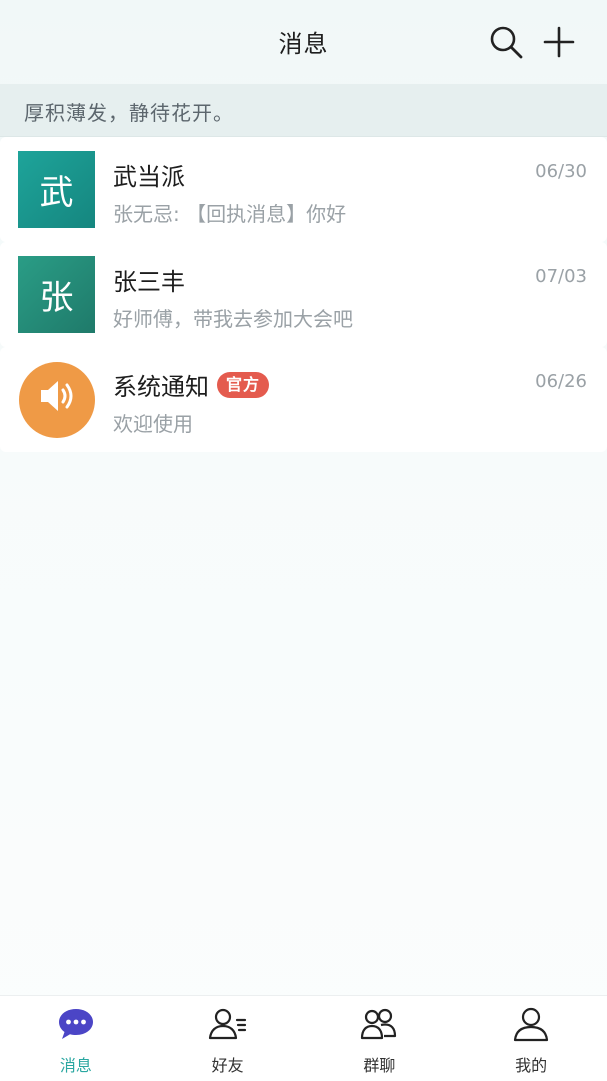 This screenshot has width=607, height=1081. I want to click on conversation-name: 张三丰, so click(149, 279).